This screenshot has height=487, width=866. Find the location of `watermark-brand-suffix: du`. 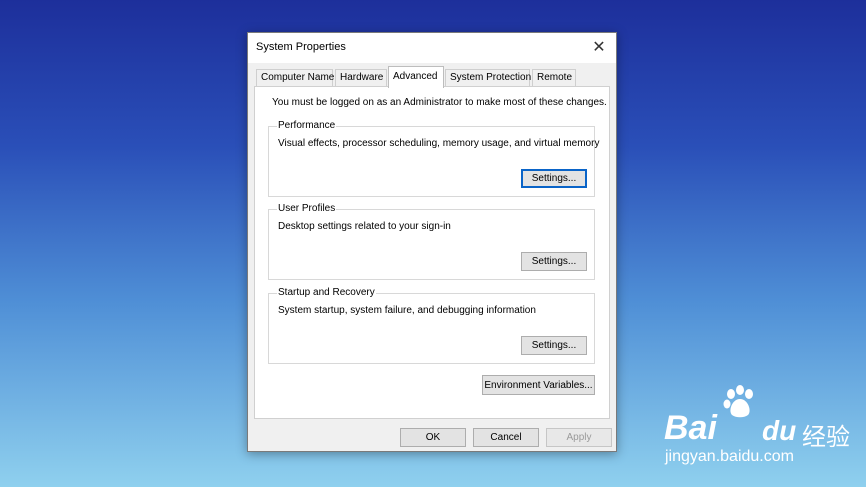

watermark-brand-suffix: du is located at coordinates (779, 430).